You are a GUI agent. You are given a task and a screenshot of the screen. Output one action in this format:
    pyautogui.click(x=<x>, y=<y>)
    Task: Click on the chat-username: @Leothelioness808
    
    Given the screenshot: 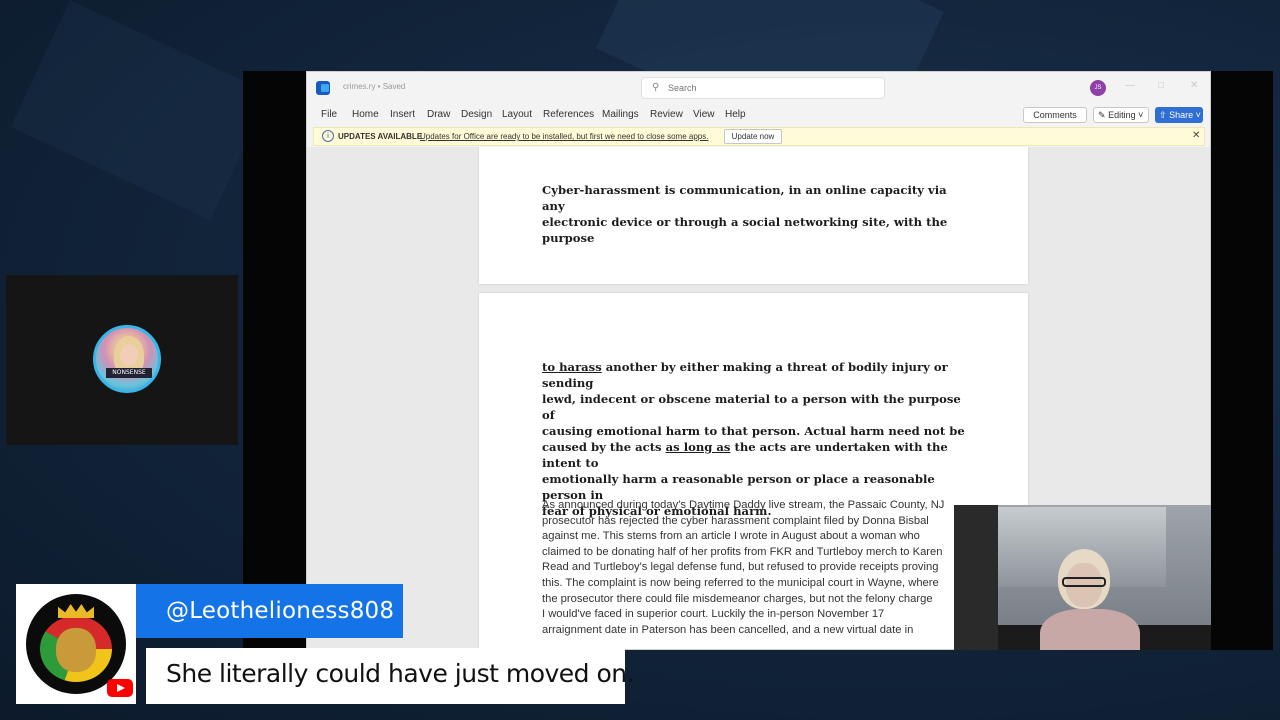 What is the action you would take?
    pyautogui.click(x=280, y=611)
    